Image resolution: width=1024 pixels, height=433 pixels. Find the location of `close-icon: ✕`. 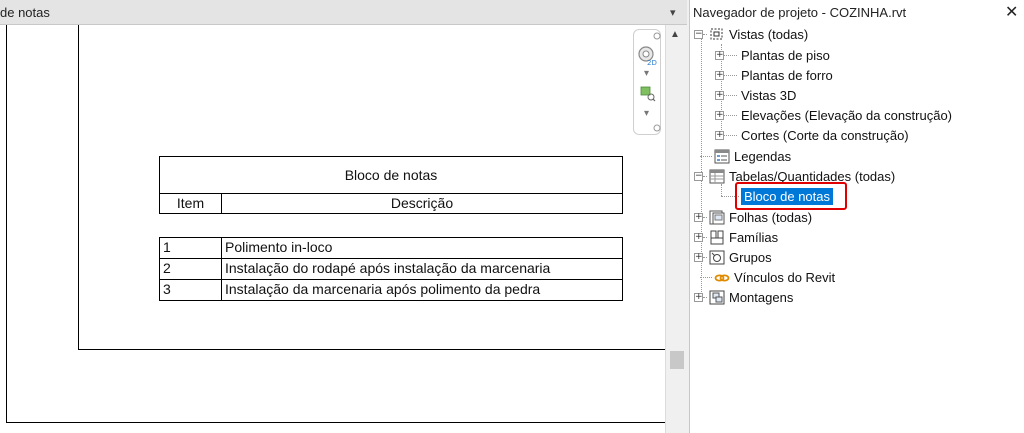

close-icon: ✕ is located at coordinates (1011, 12).